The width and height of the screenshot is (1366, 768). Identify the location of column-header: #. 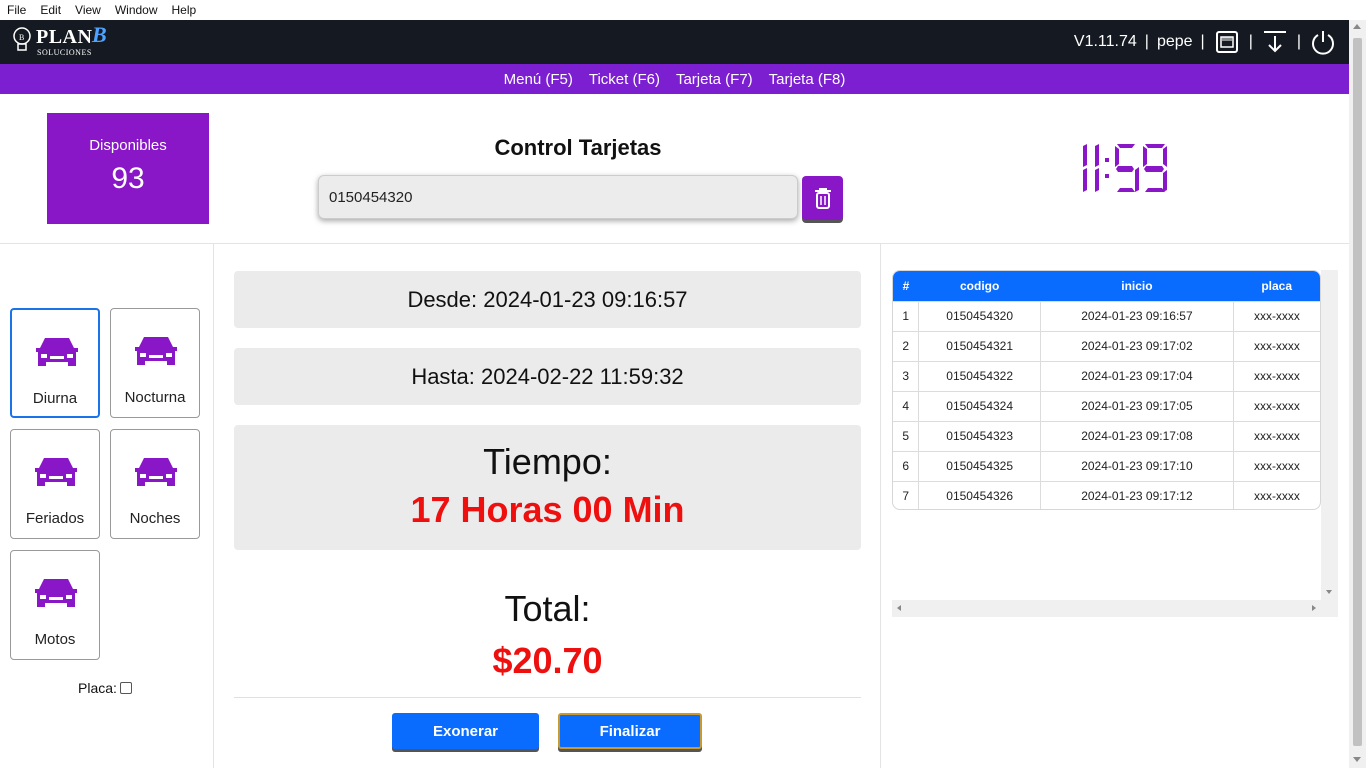
(906, 286).